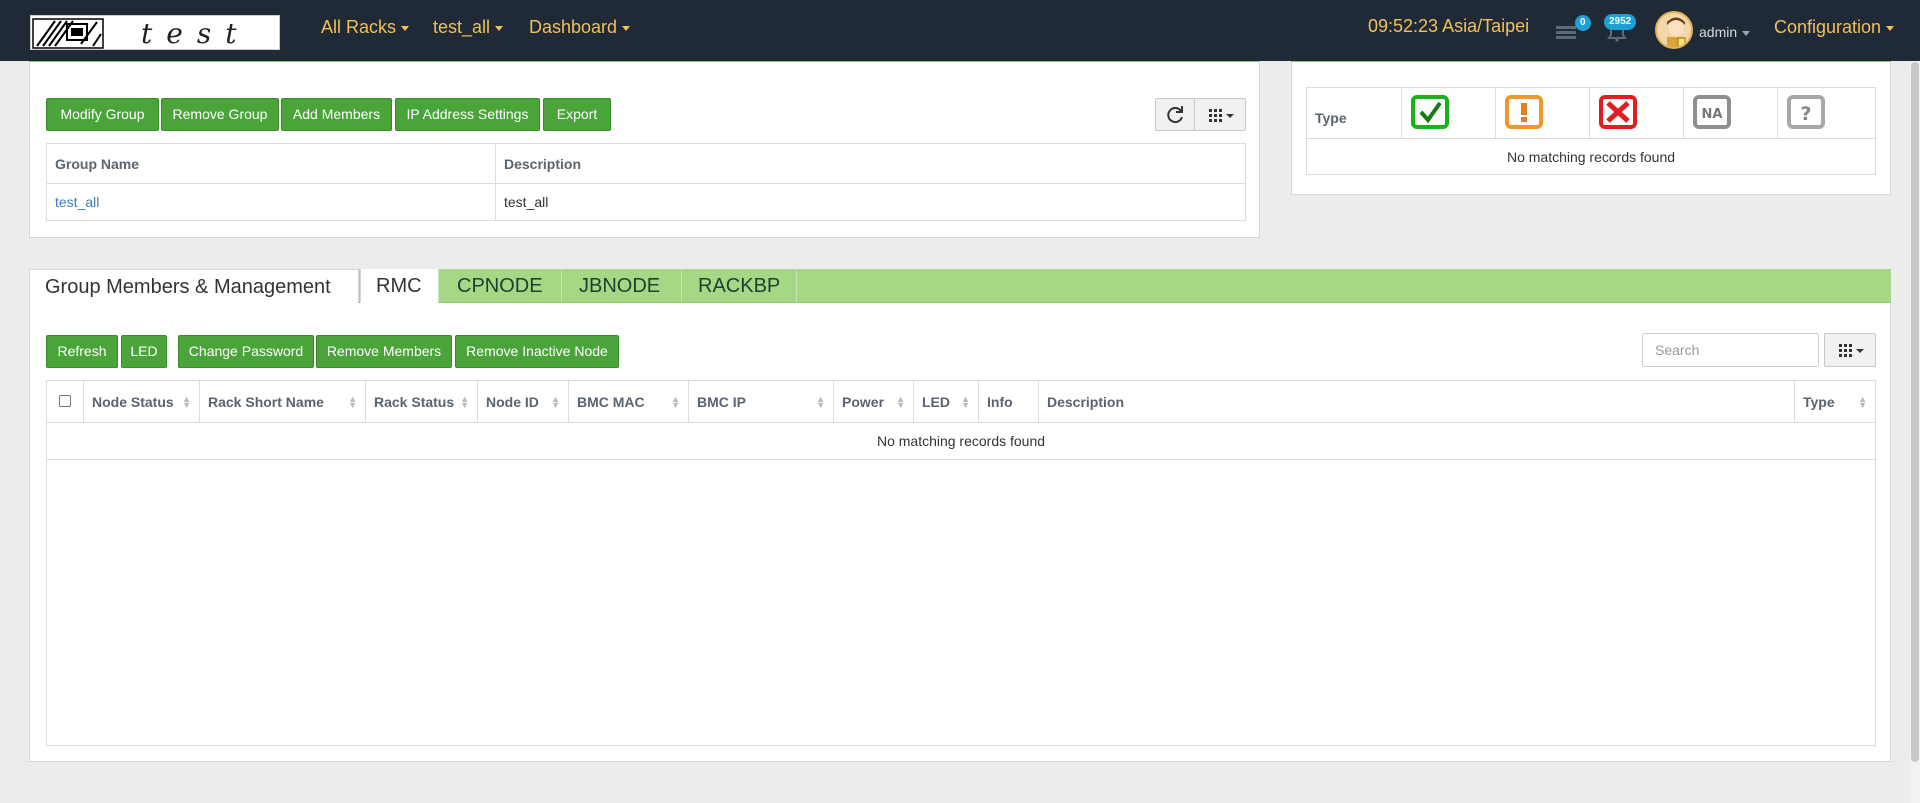 Image resolution: width=1920 pixels, height=803 pixels. I want to click on ok-status-cell, so click(1448, 113).